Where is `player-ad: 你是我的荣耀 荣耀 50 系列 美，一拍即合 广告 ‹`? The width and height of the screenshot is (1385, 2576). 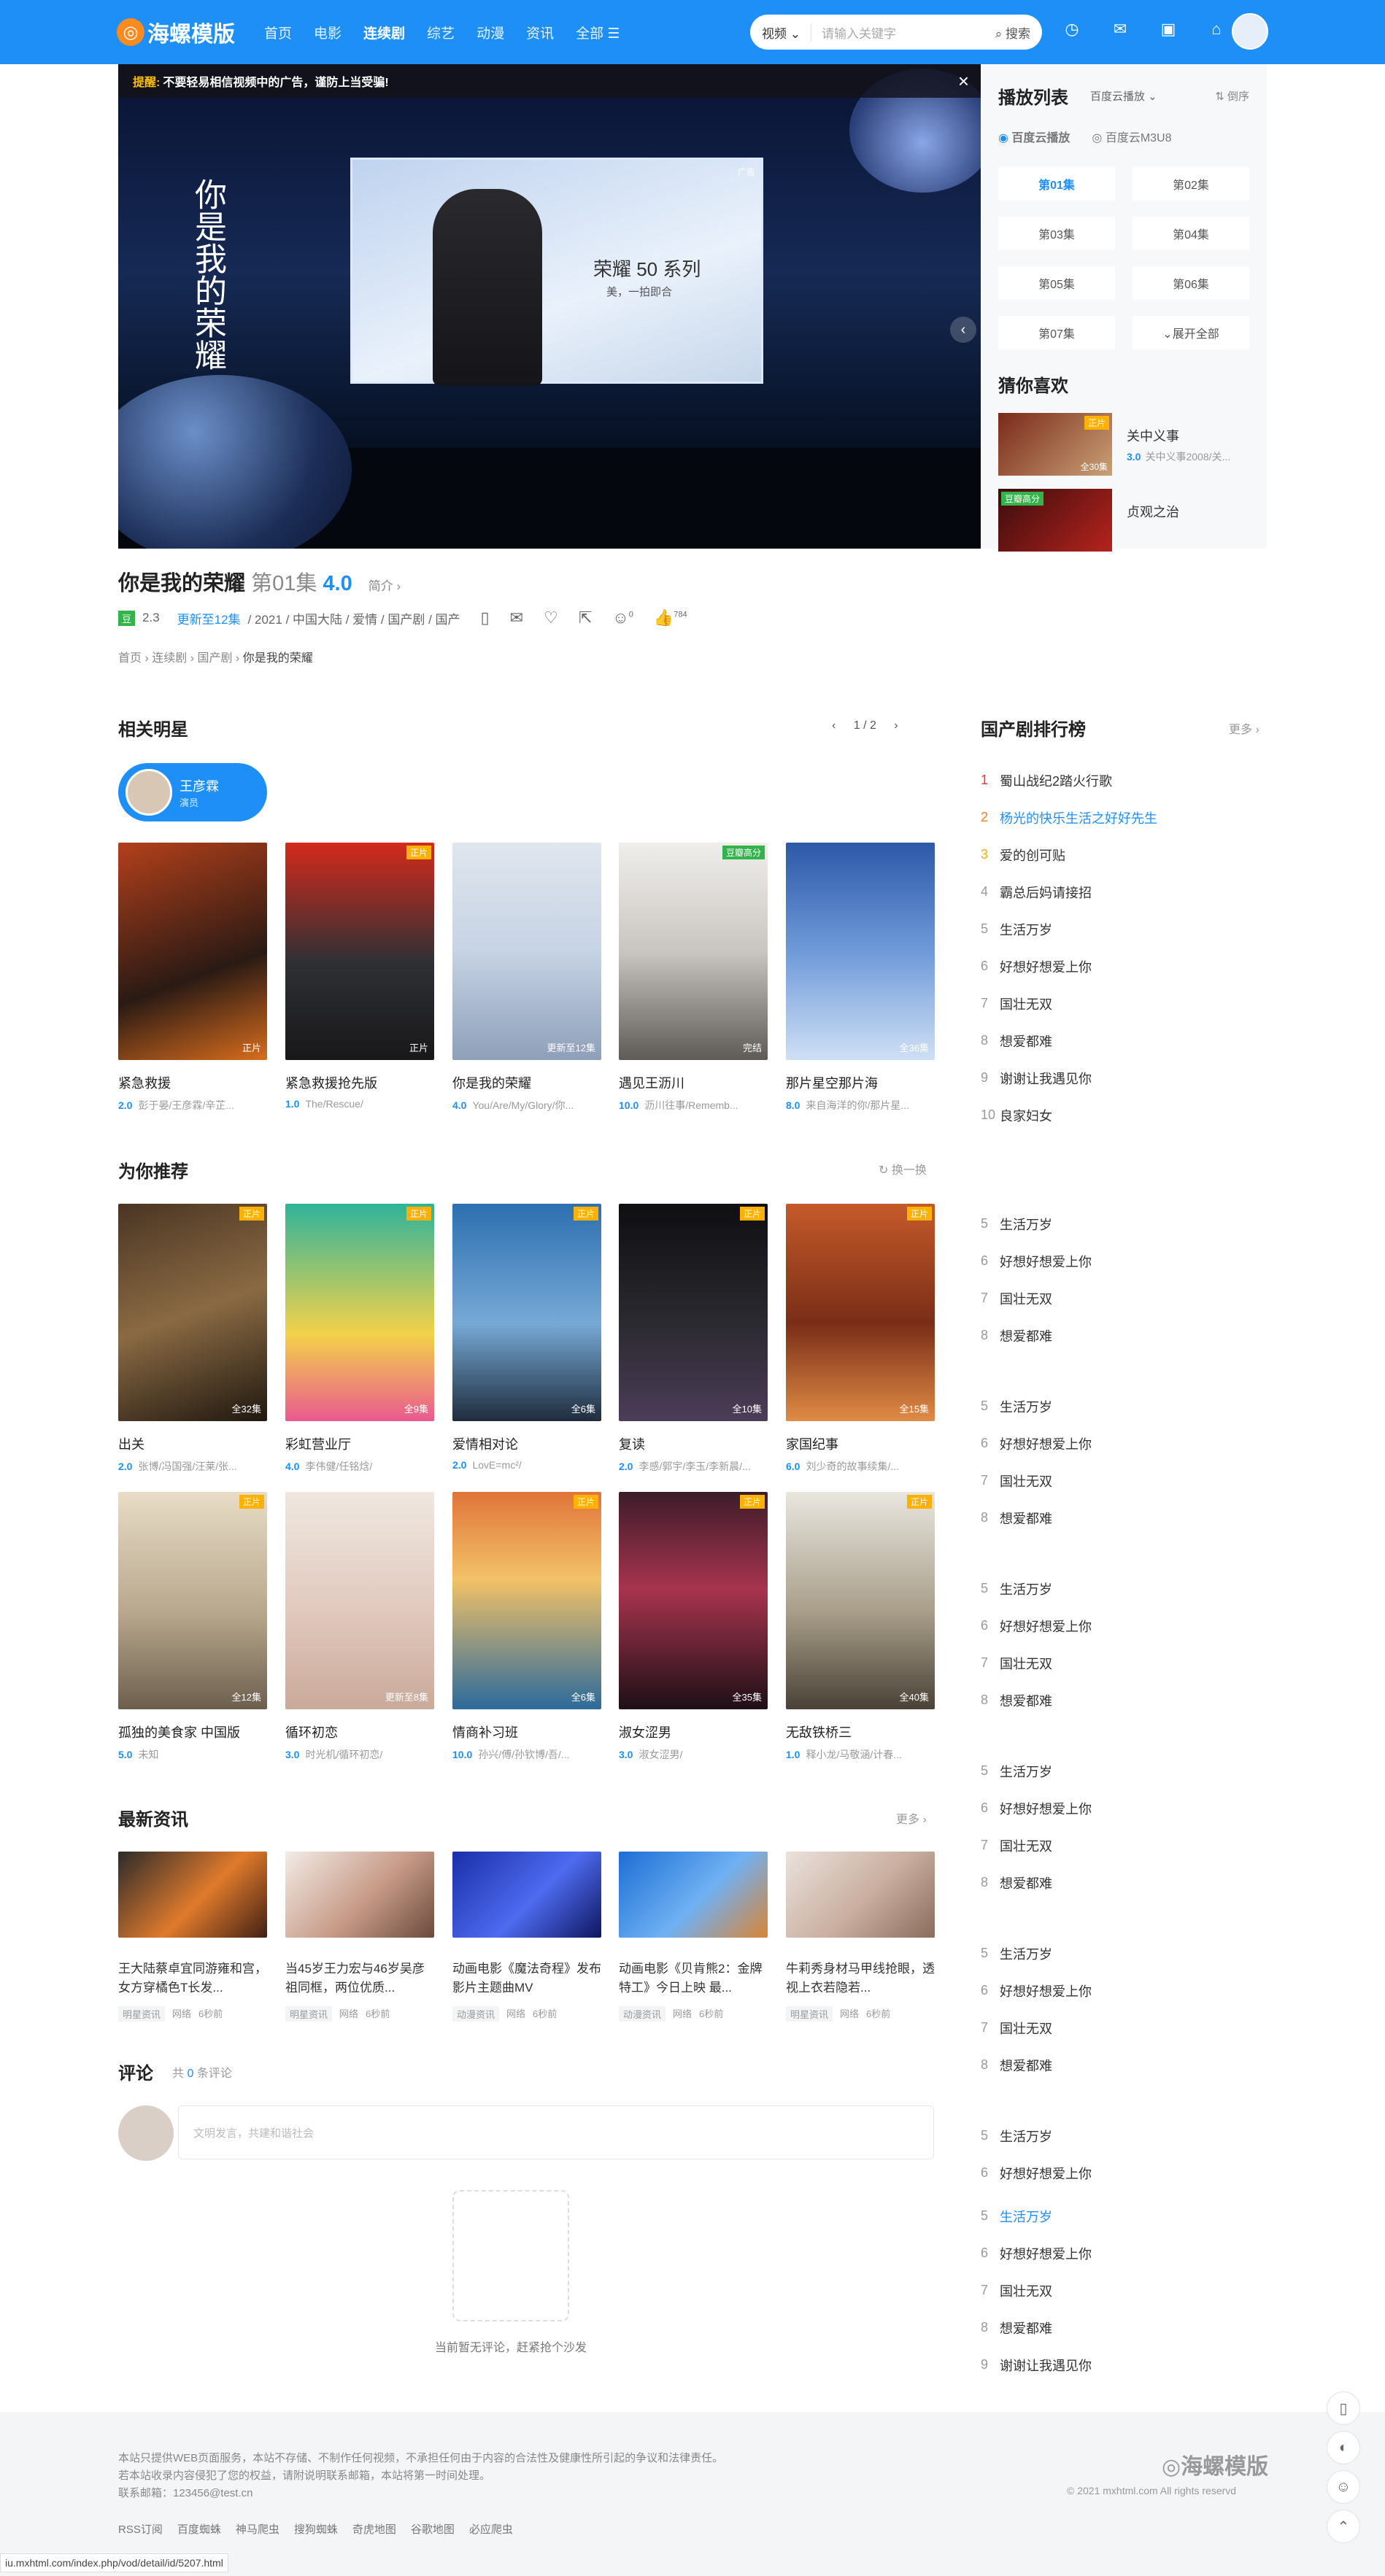 player-ad: 你是我的荣耀 荣耀 50 系列 美，一拍即合 广告 ‹ is located at coordinates (549, 309).